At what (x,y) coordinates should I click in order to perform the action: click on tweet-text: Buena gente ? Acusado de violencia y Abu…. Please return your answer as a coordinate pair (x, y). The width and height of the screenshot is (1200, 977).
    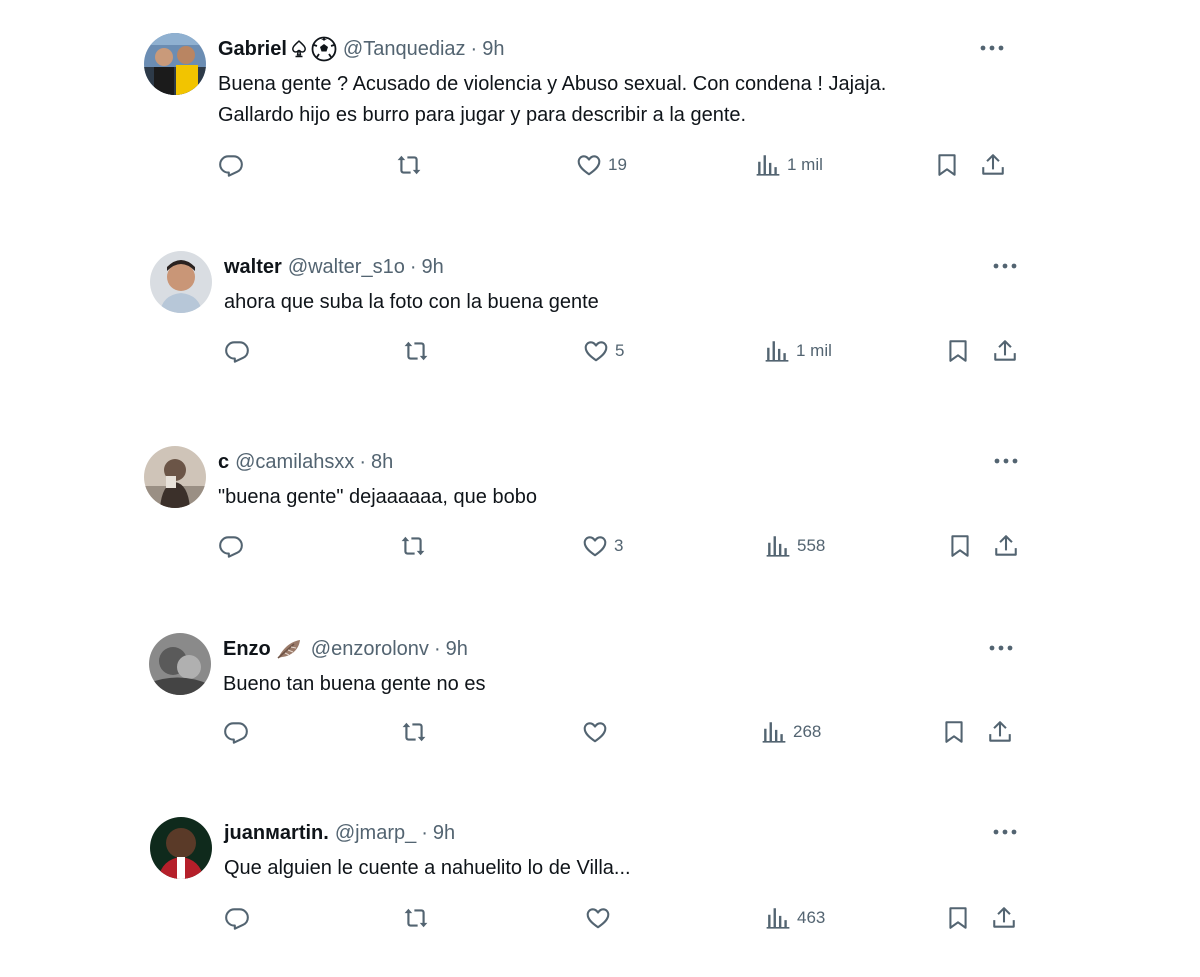
    Looking at the image, I should click on (552, 99).